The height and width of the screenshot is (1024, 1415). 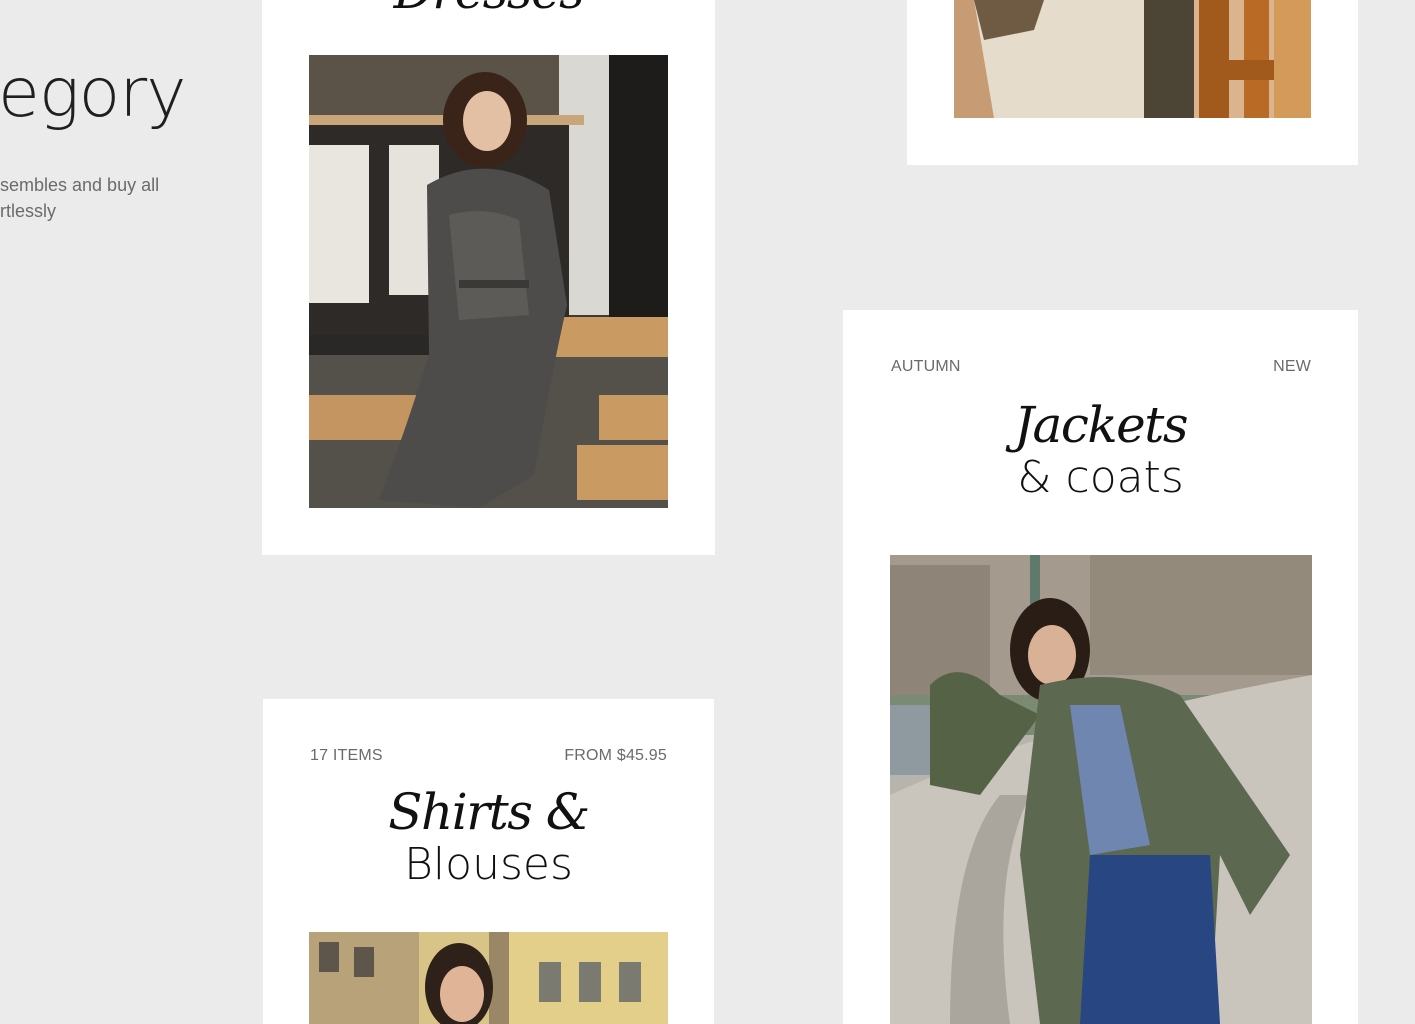 I want to click on card-title-sans: & coats, so click(x=1100, y=477).